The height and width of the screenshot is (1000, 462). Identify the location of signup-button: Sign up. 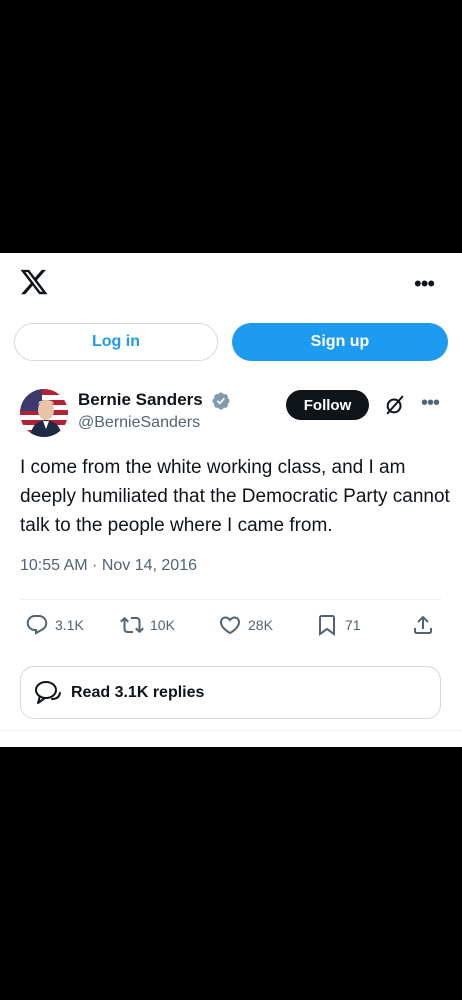
(340, 342).